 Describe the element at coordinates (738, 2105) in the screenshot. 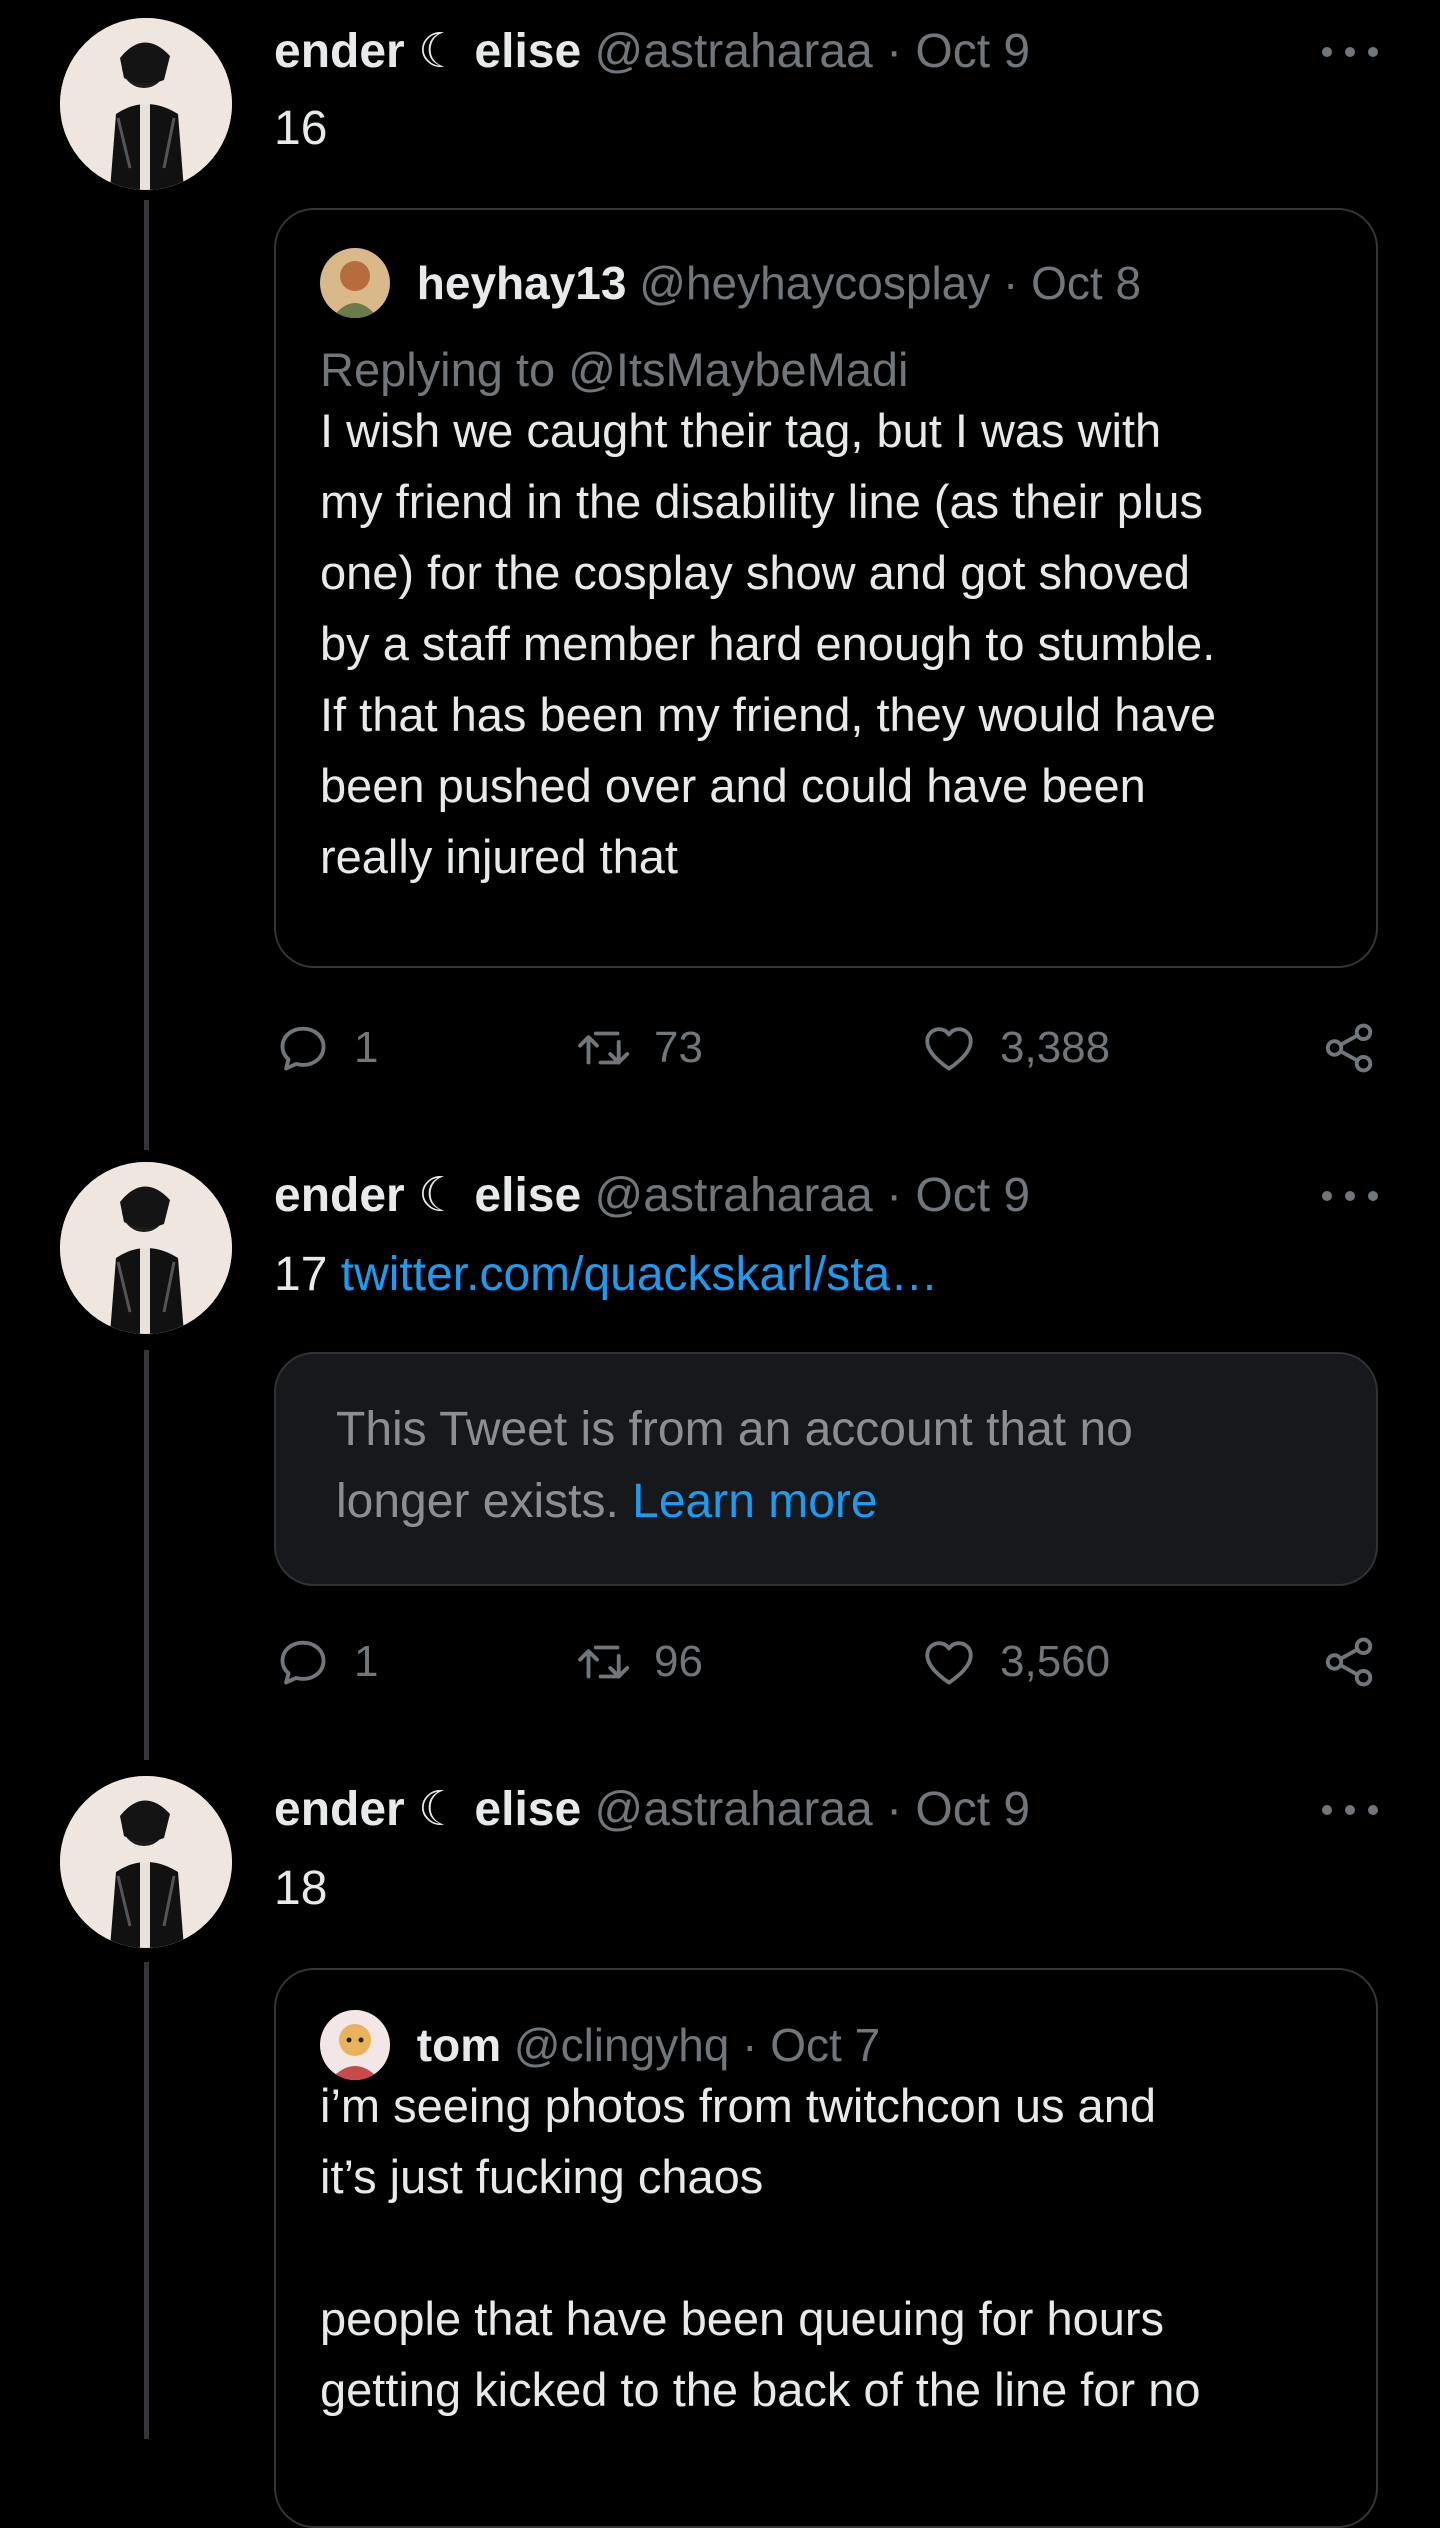

I see `quote-line: i’m seeing photos from twitchcon us and` at that location.